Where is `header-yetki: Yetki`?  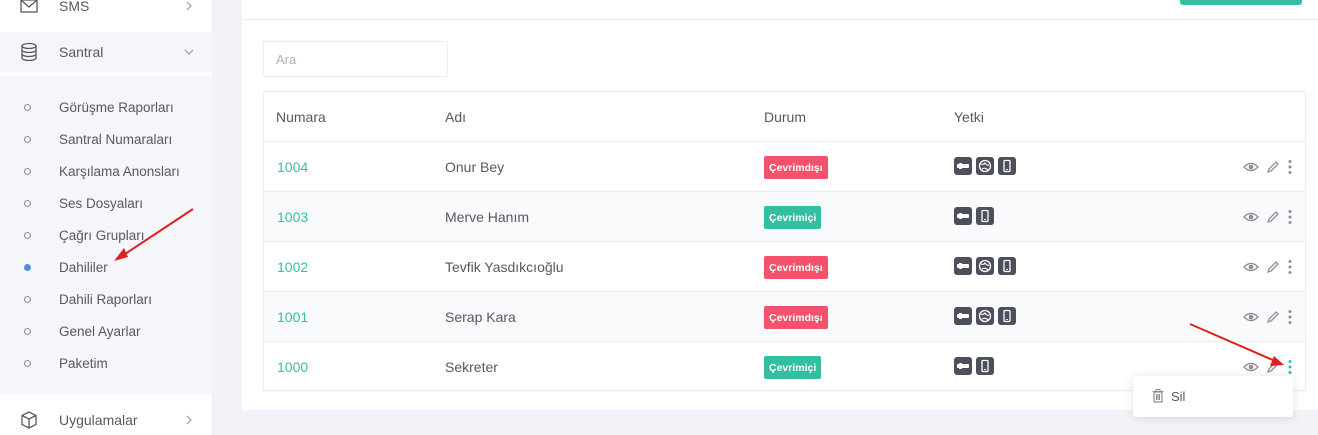 header-yetki: Yetki is located at coordinates (969, 117).